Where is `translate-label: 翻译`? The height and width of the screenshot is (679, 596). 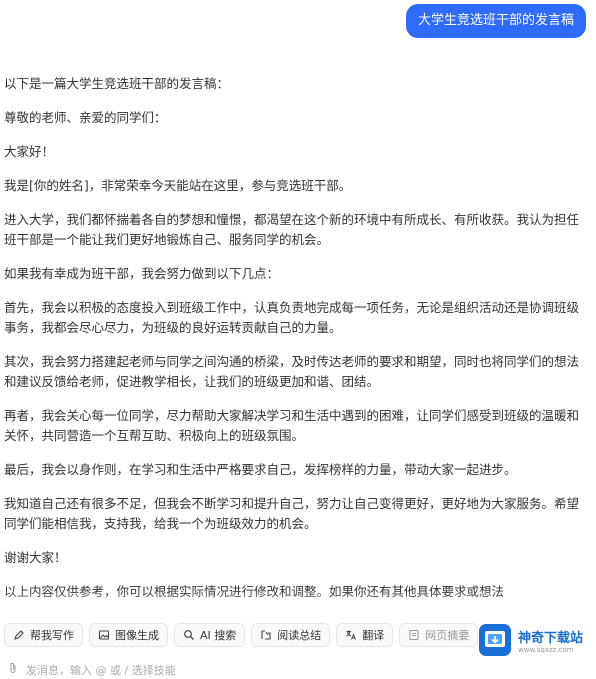 translate-label: 翻译 is located at coordinates (373, 635).